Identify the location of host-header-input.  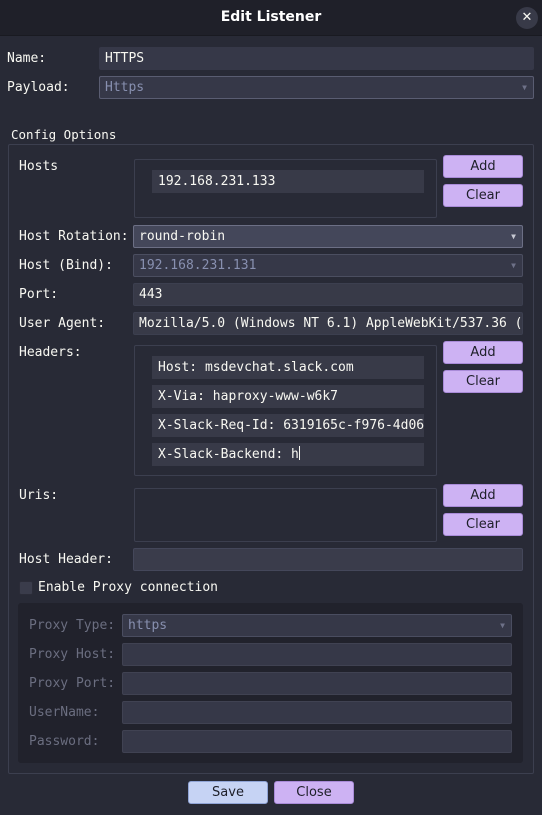
(328, 559).